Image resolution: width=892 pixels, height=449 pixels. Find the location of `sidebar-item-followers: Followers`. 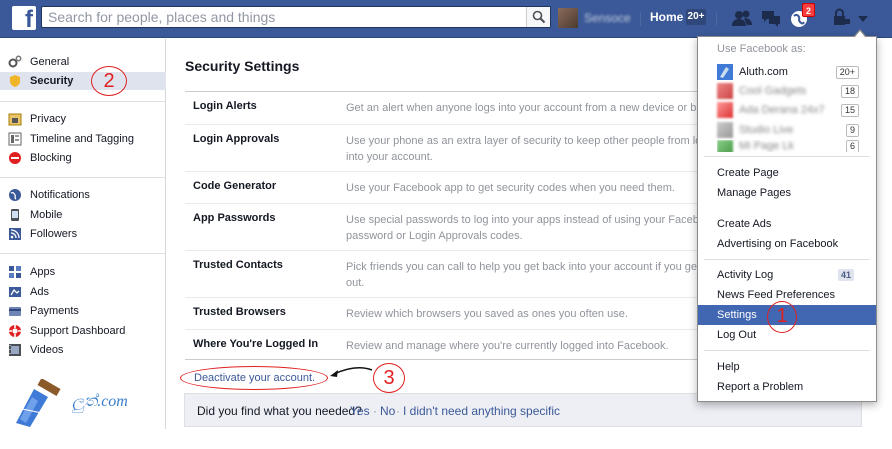

sidebar-item-followers: Followers is located at coordinates (87, 234).